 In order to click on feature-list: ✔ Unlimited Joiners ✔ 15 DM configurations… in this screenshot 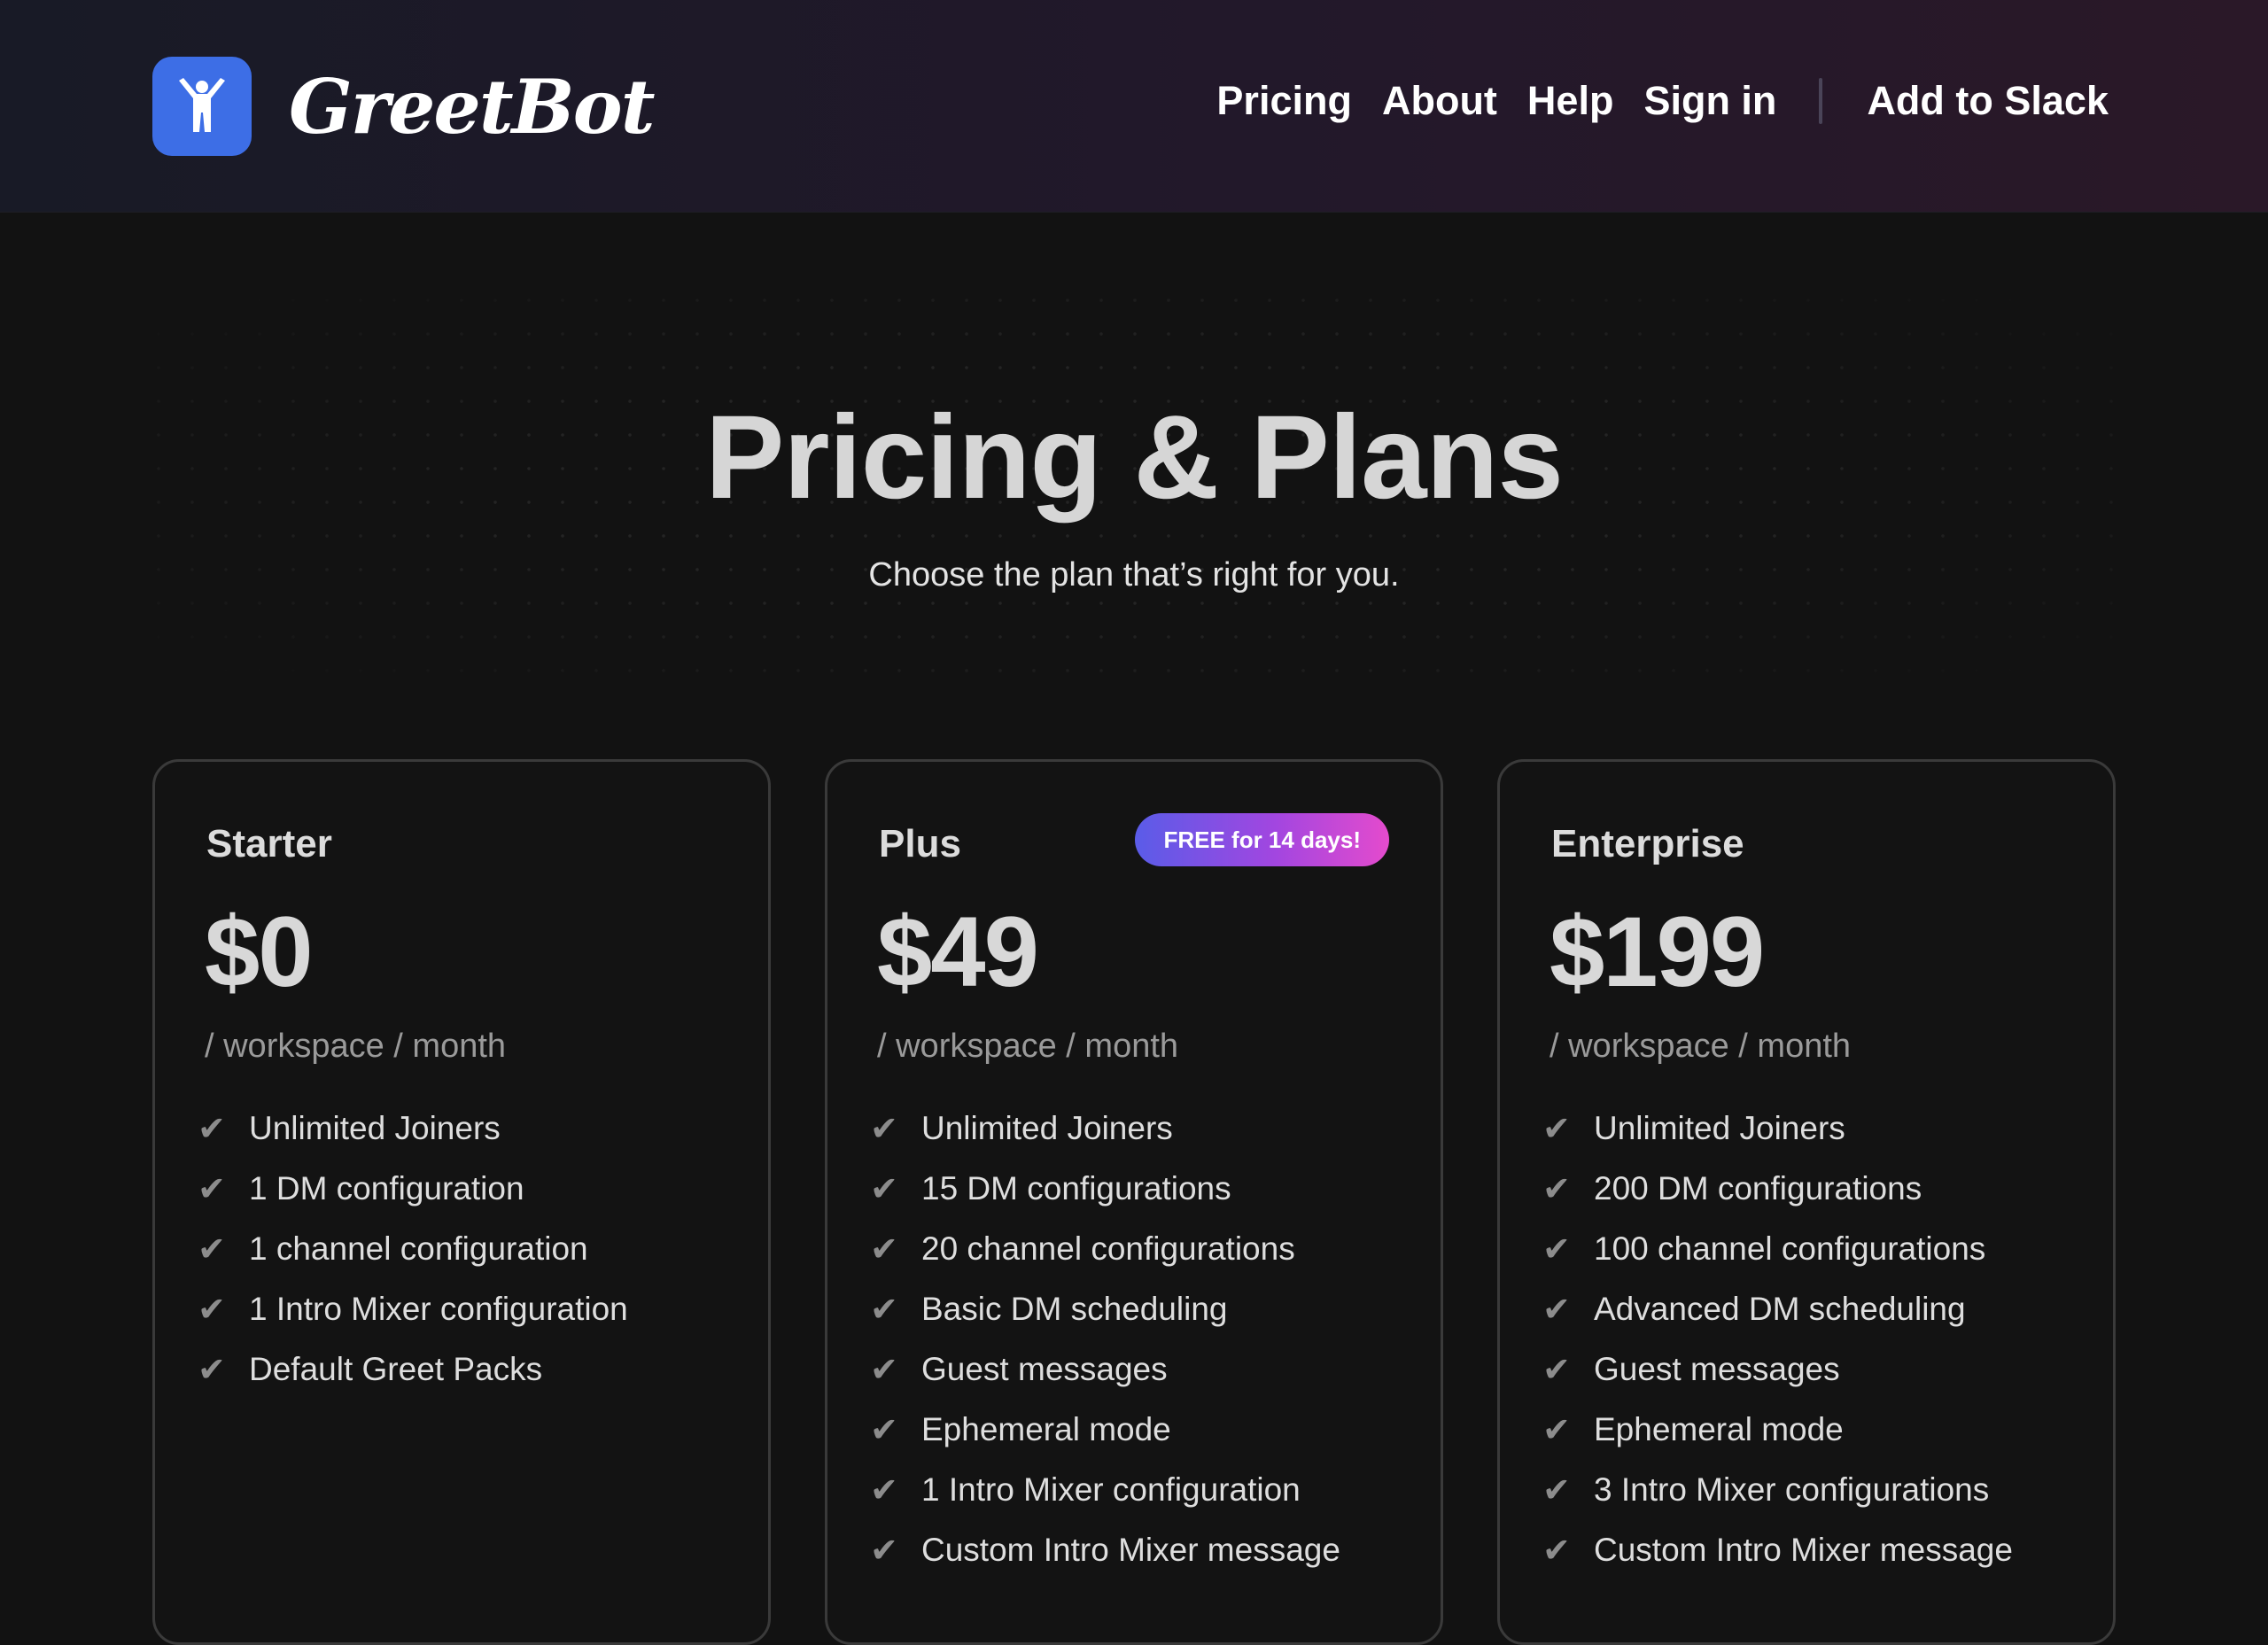, I will do `click(1105, 1339)`.